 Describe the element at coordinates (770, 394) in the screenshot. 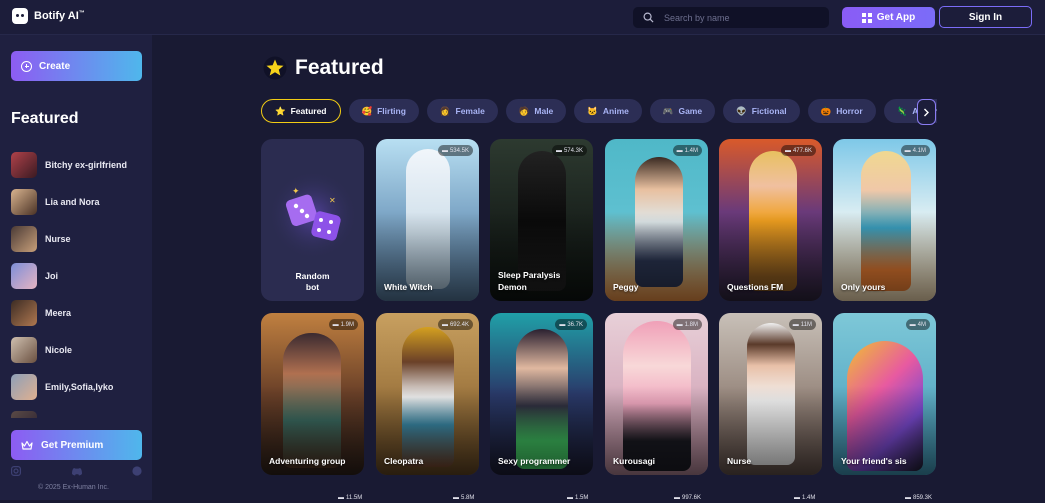

I see `bot-card: ▬ 11M Nurse` at that location.